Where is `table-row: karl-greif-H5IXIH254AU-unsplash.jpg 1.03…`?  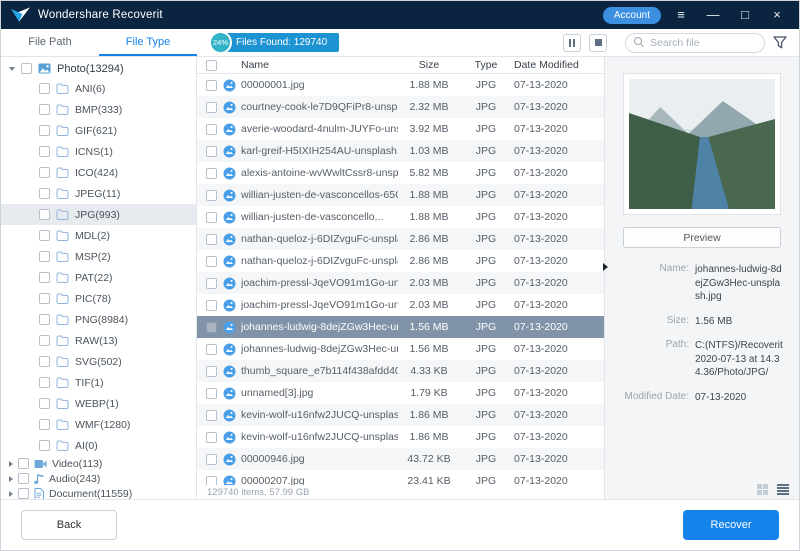 table-row: karl-greif-H5IXIH254AU-unsplash.jpg 1.03… is located at coordinates (400, 151).